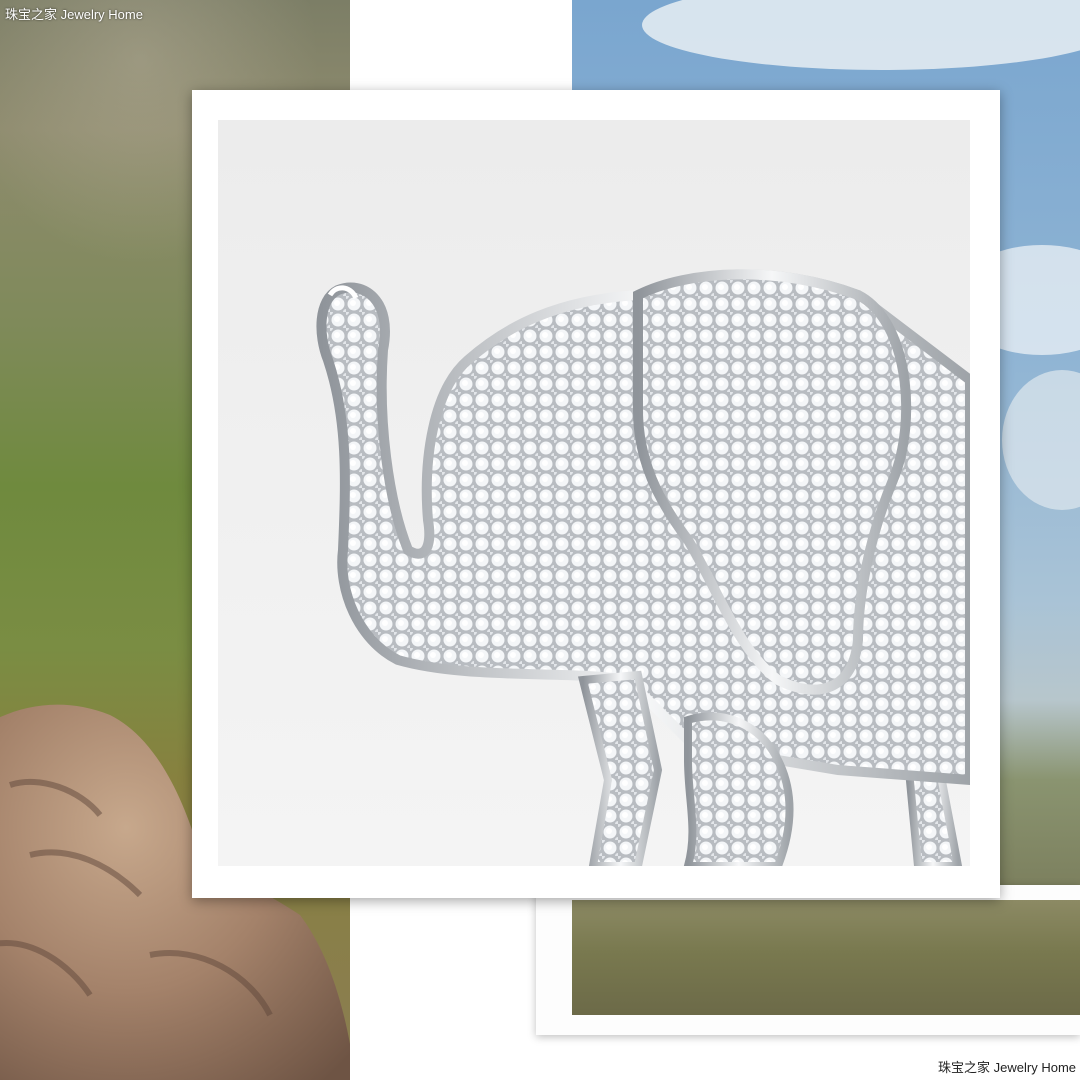  I want to click on back-photo-frame, so click(808, 960).